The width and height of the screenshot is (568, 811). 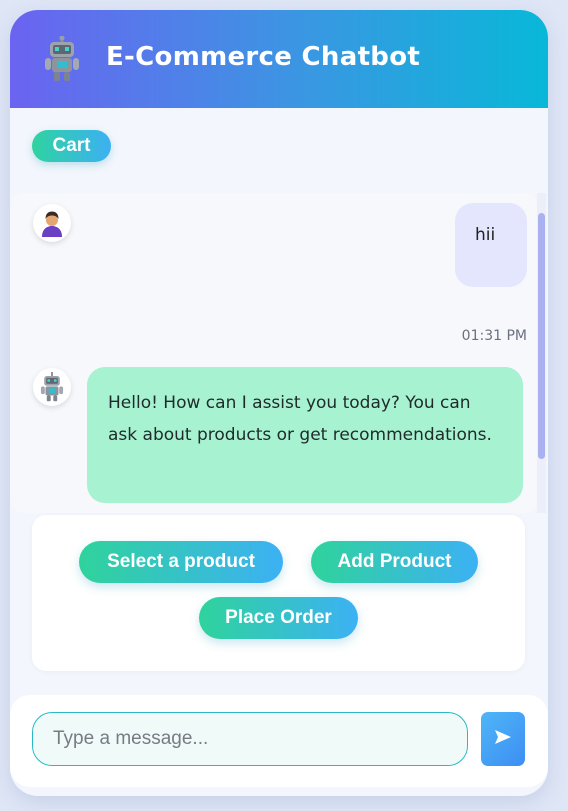 I want to click on message-input, so click(x=250, y=739).